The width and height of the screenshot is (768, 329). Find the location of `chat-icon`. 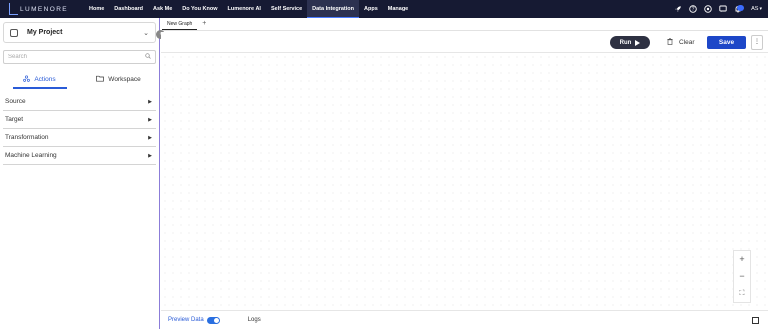

chat-icon is located at coordinates (708, 9).